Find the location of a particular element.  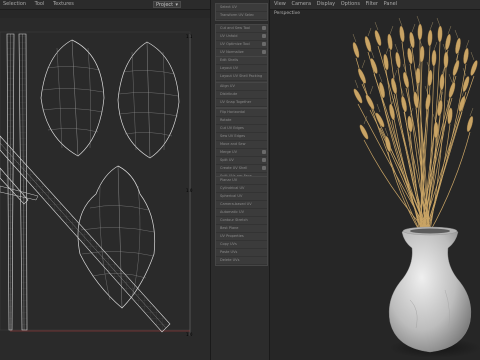

tool-item-label: Flip Horizontal is located at coordinates (233, 112).